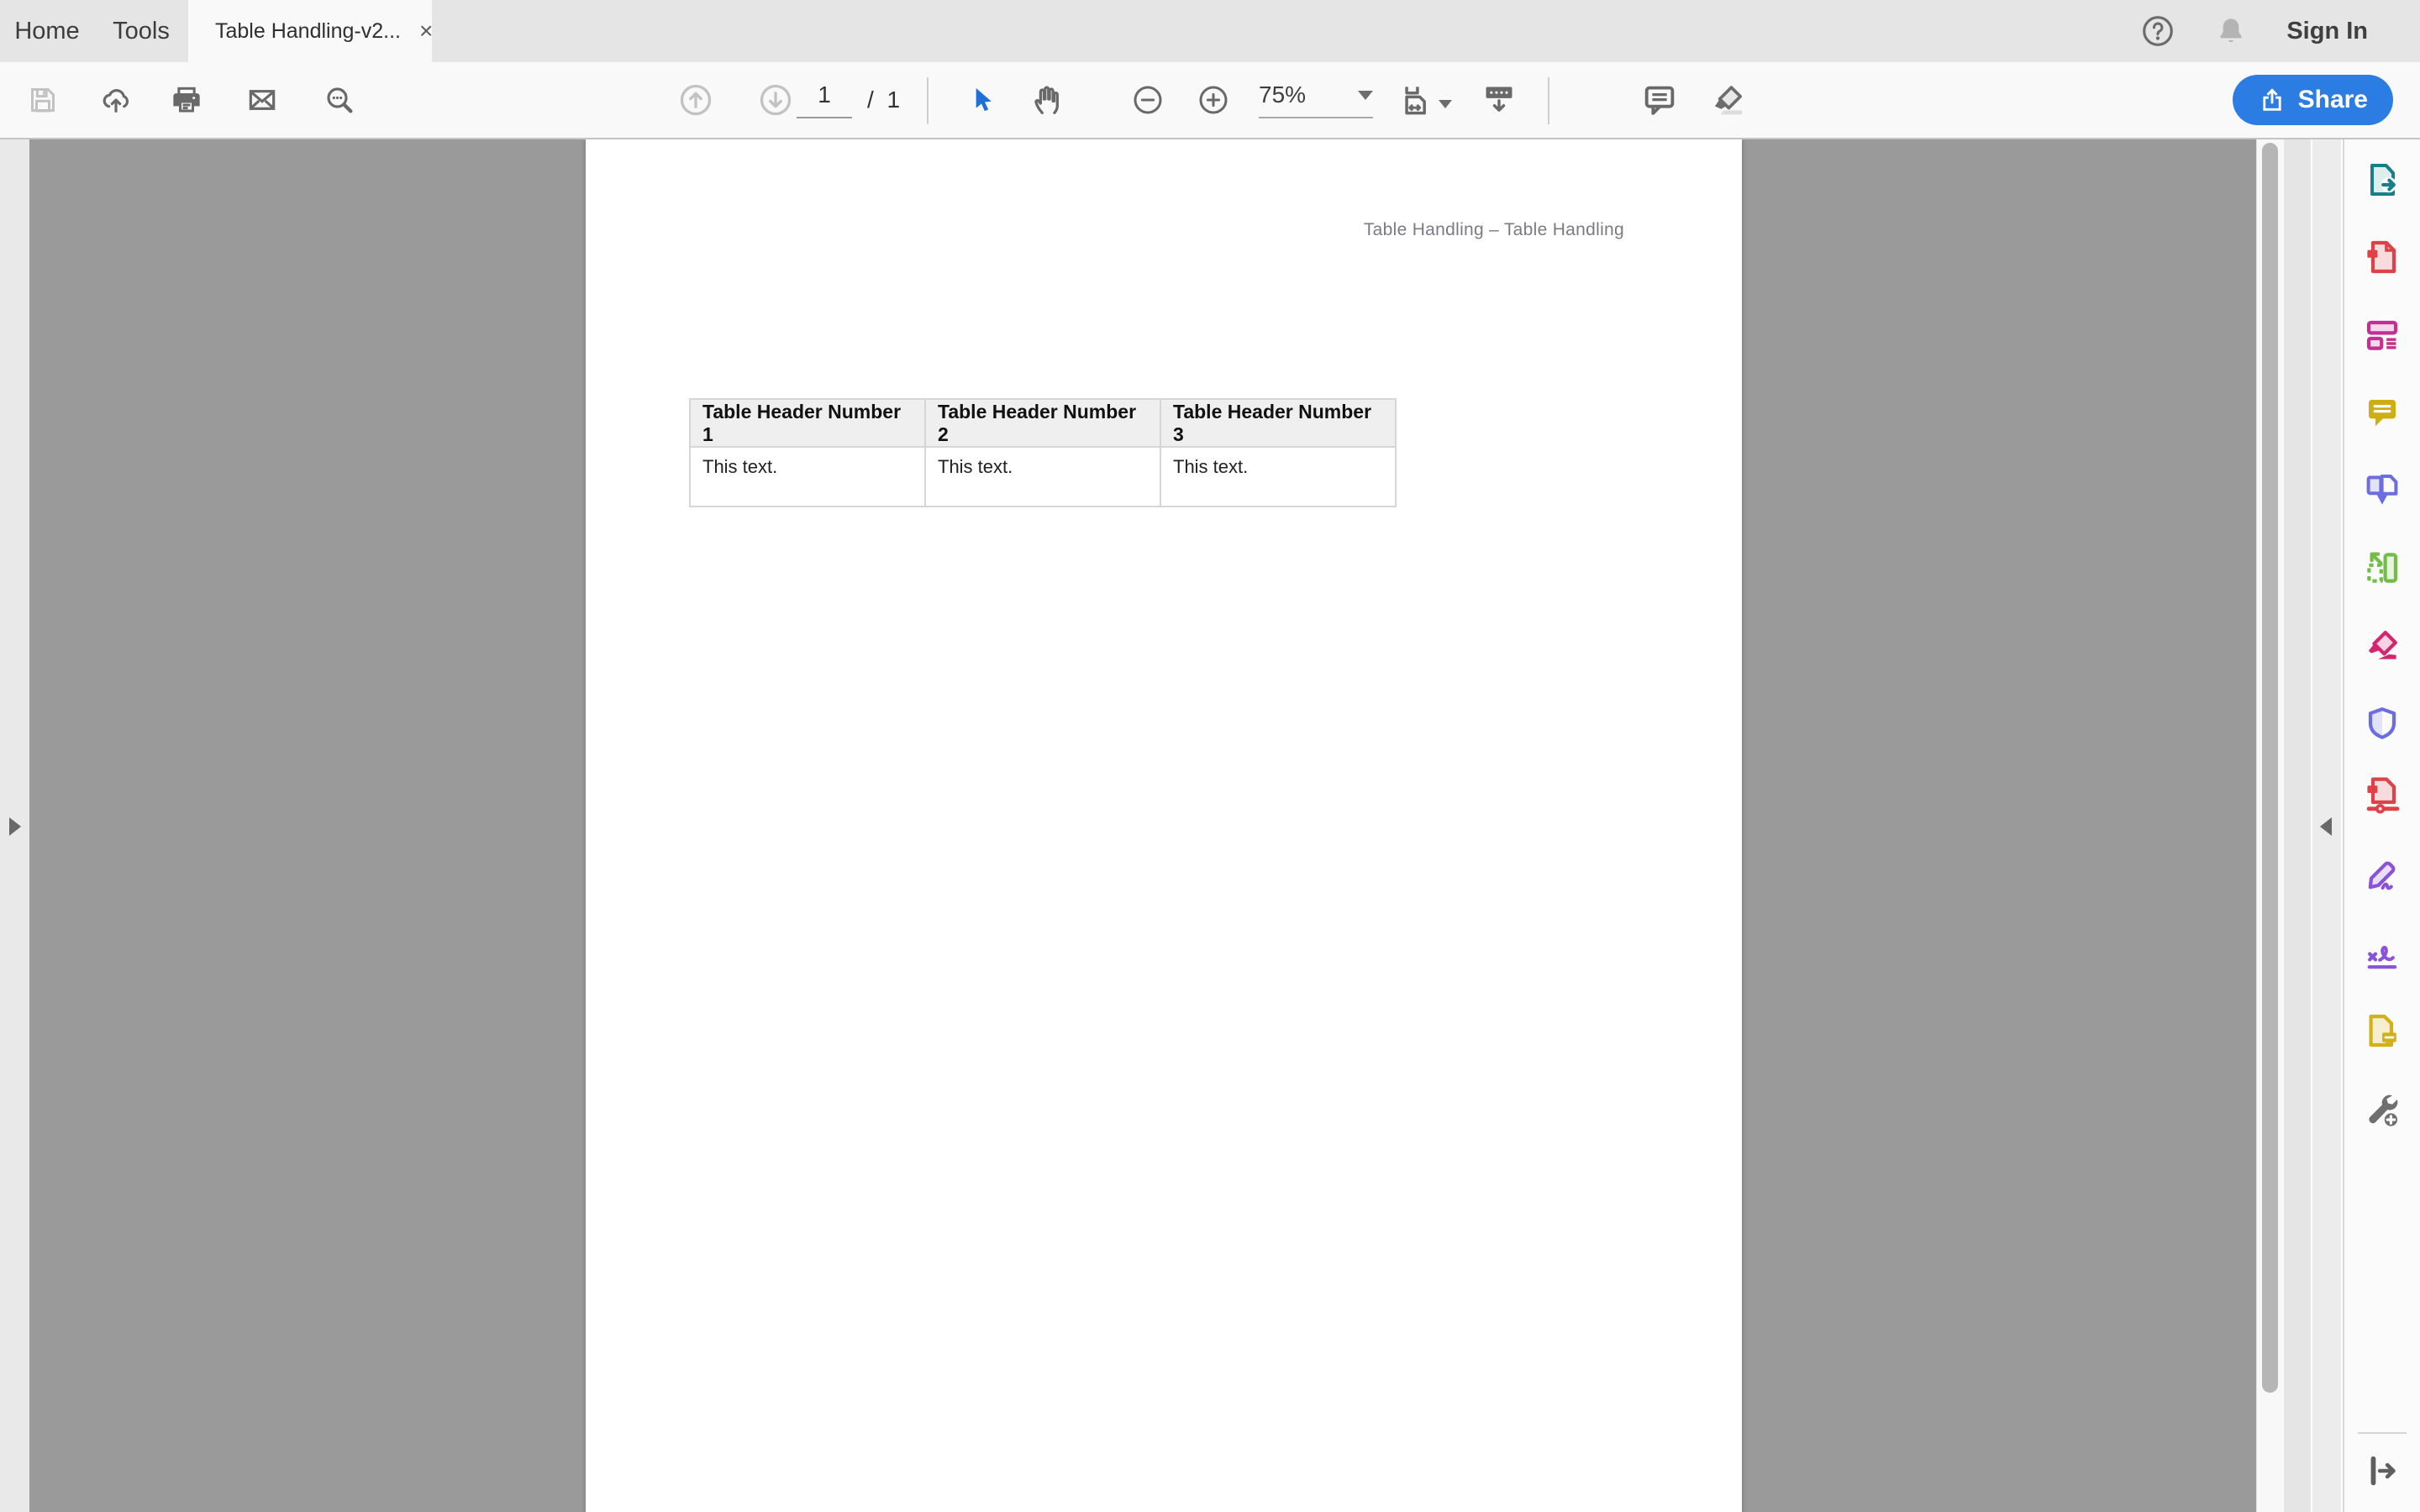 This screenshot has height=1512, width=2420. Describe the element at coordinates (141, 31) in the screenshot. I see `tab-tools: Tools` at that location.